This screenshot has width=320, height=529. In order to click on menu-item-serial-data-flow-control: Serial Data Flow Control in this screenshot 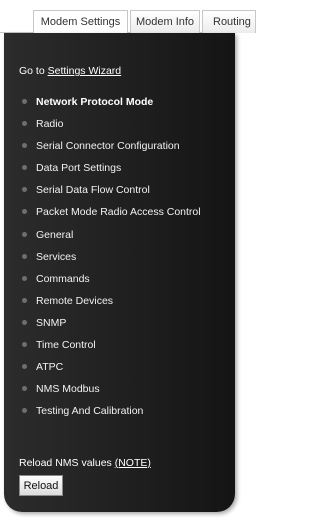, I will do `click(126, 190)`.